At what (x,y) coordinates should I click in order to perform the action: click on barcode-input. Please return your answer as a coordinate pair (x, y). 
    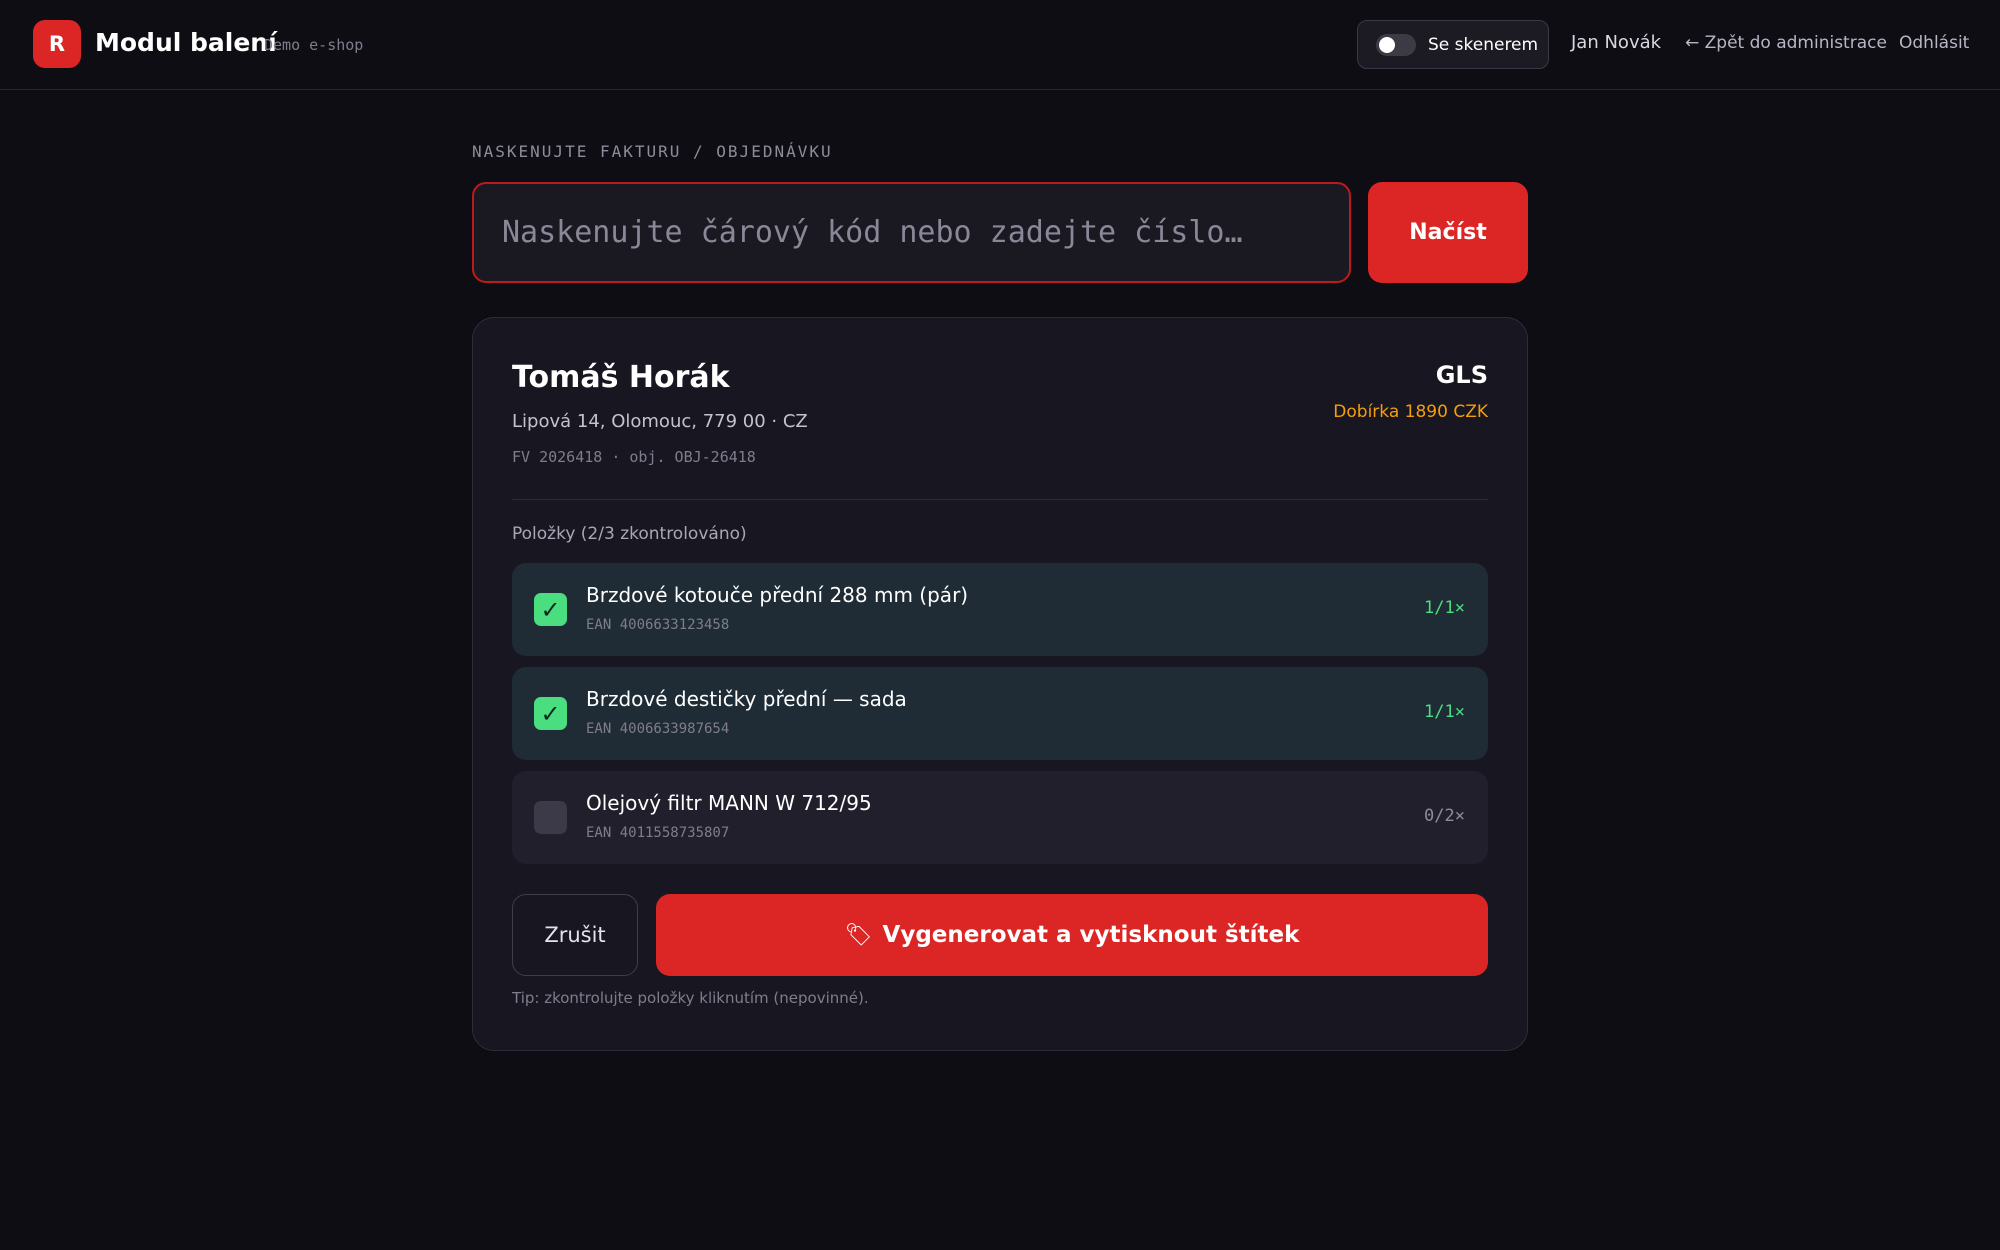
    Looking at the image, I should click on (911, 232).